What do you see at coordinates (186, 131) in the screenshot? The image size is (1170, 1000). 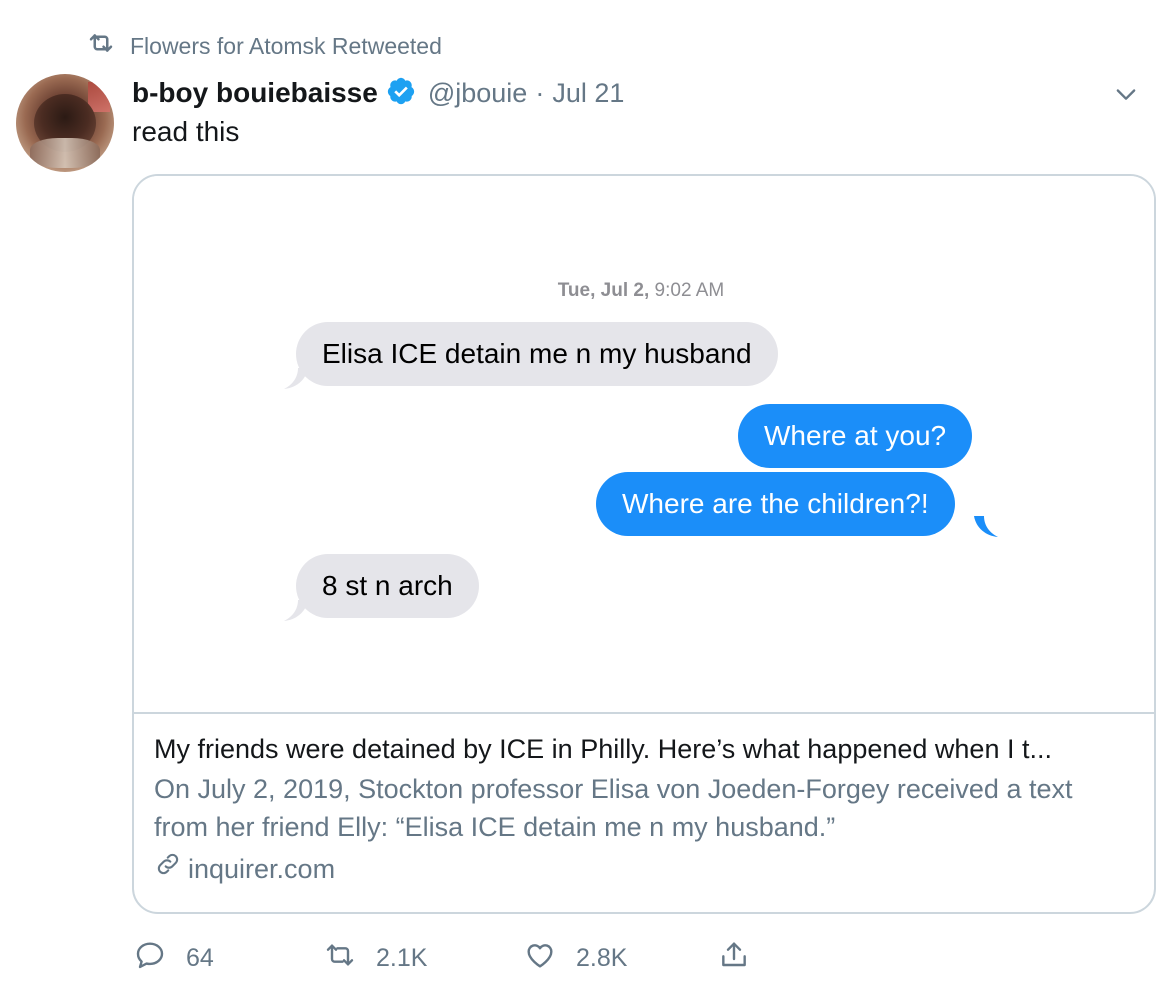 I see `tweet-text: read this` at bounding box center [186, 131].